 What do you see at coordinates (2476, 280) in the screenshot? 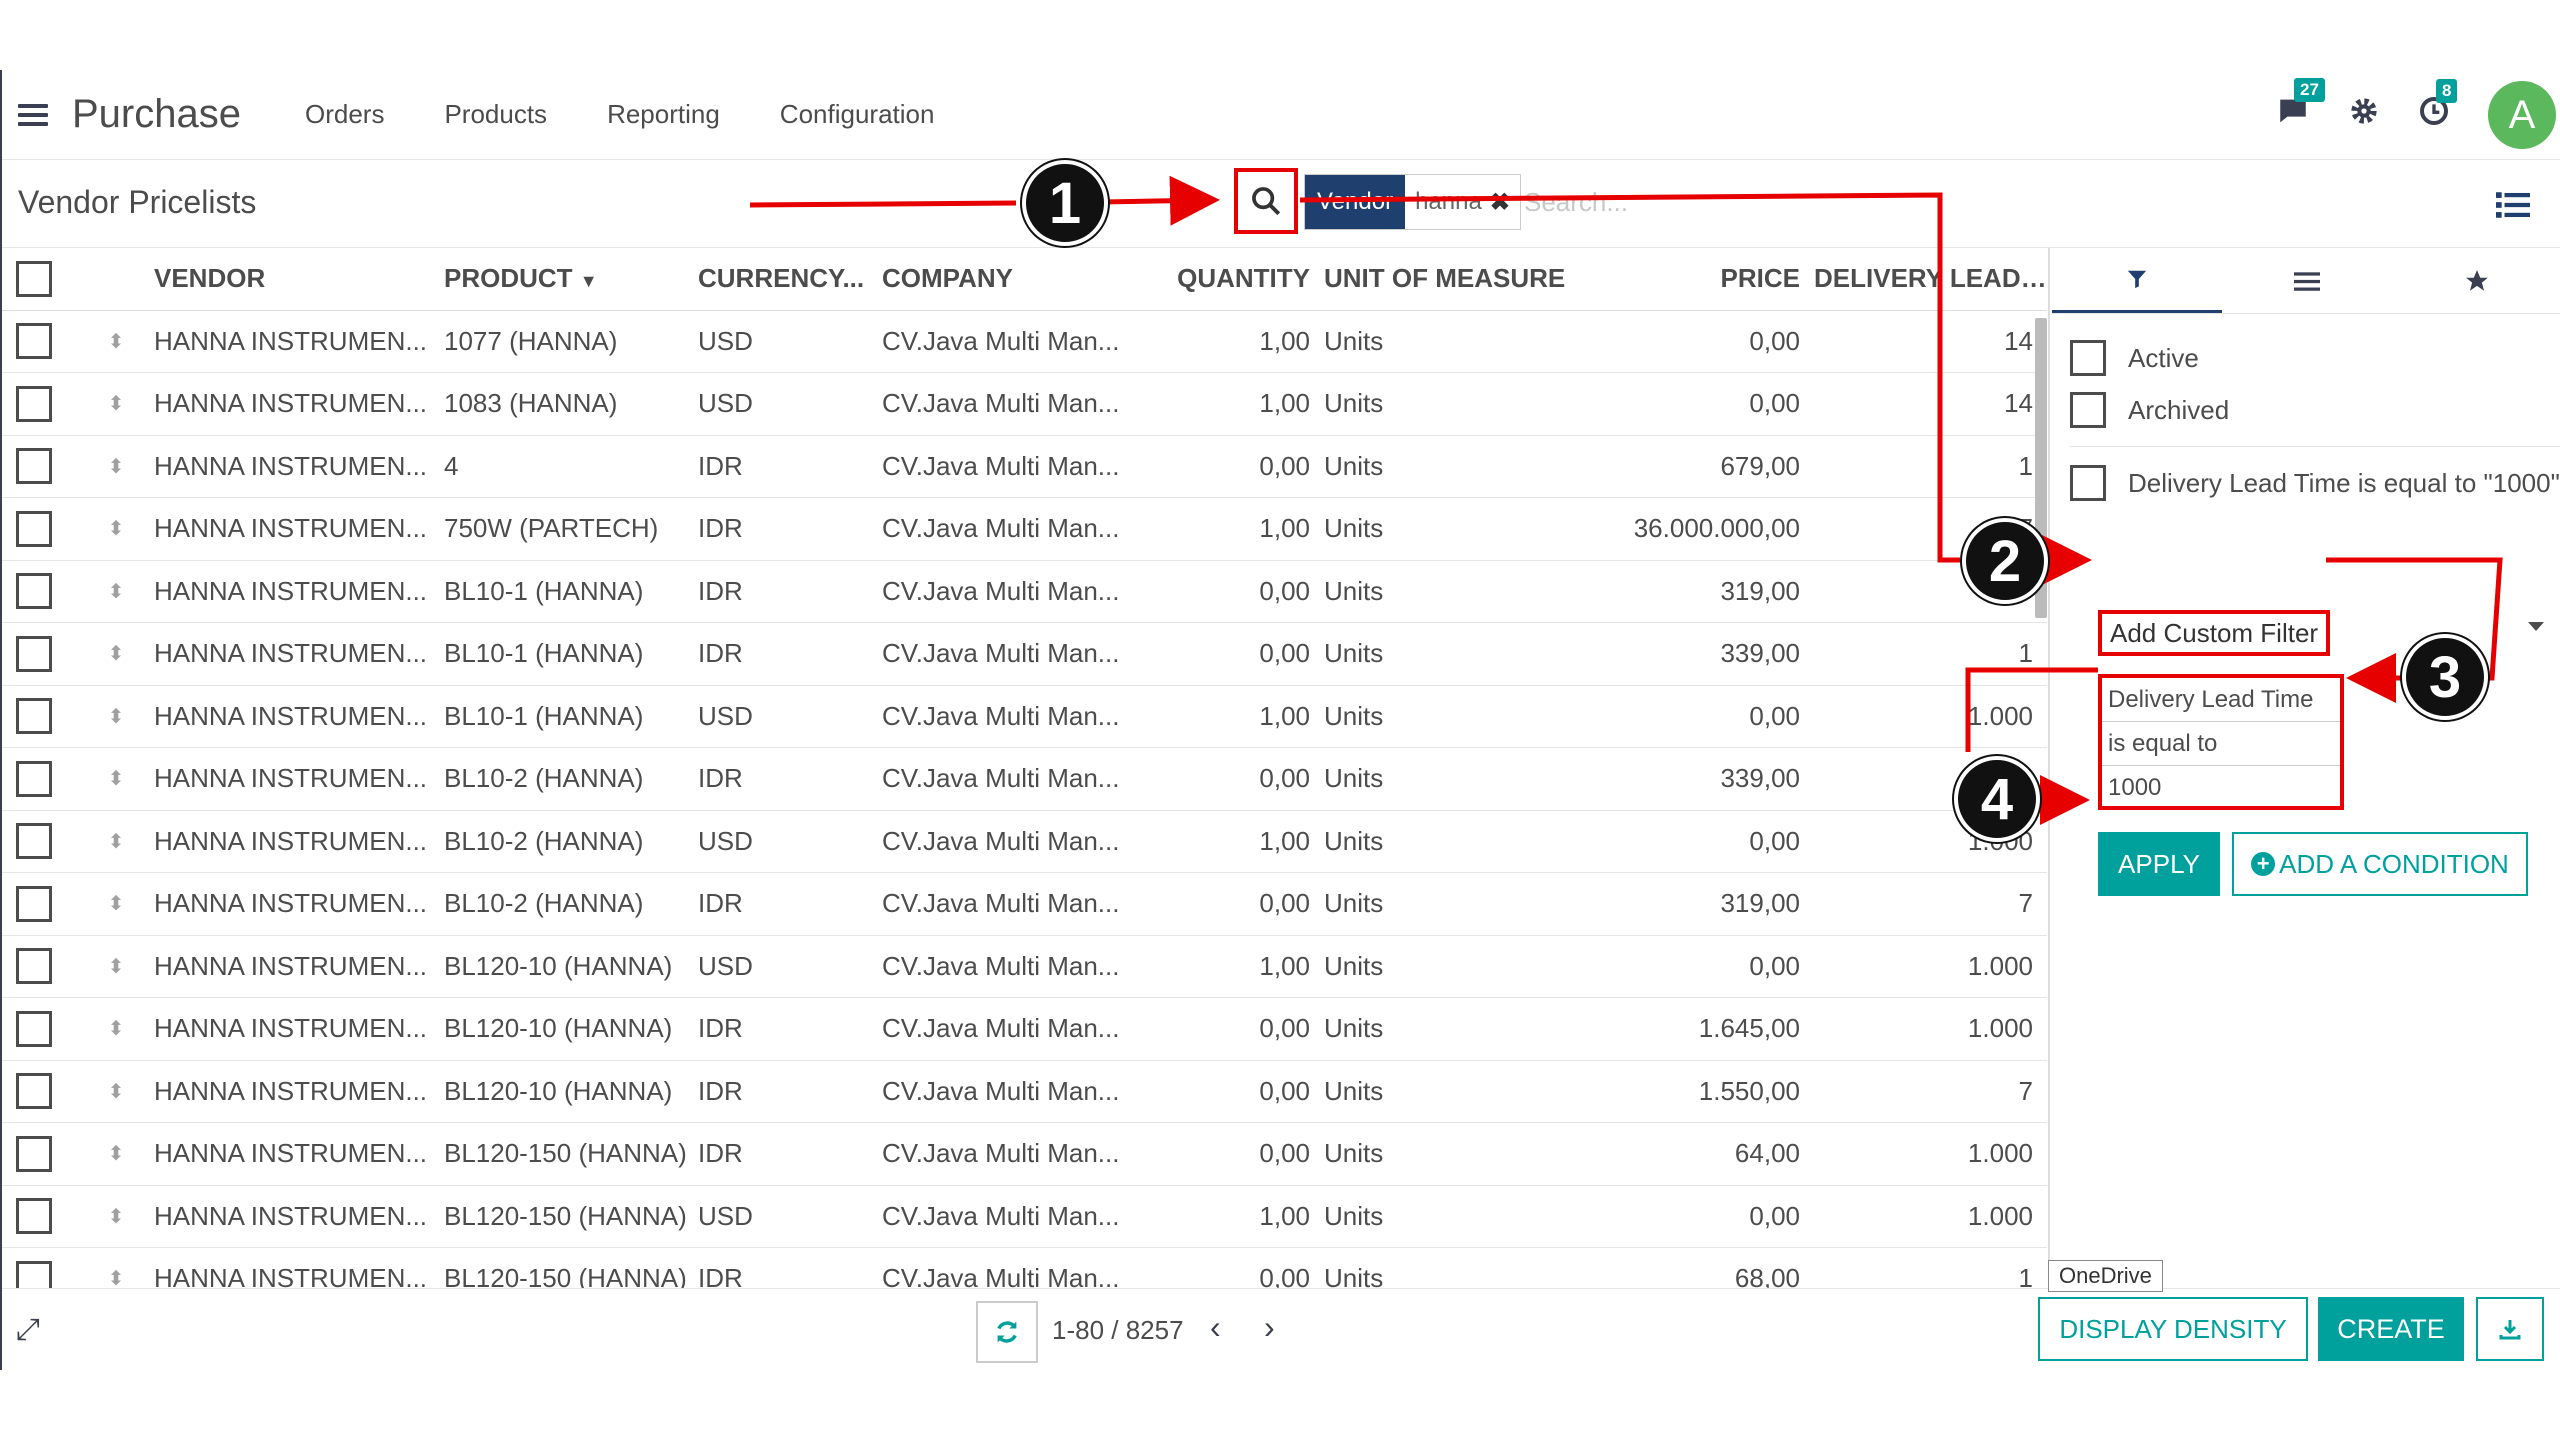
I see `tab-favorites` at bounding box center [2476, 280].